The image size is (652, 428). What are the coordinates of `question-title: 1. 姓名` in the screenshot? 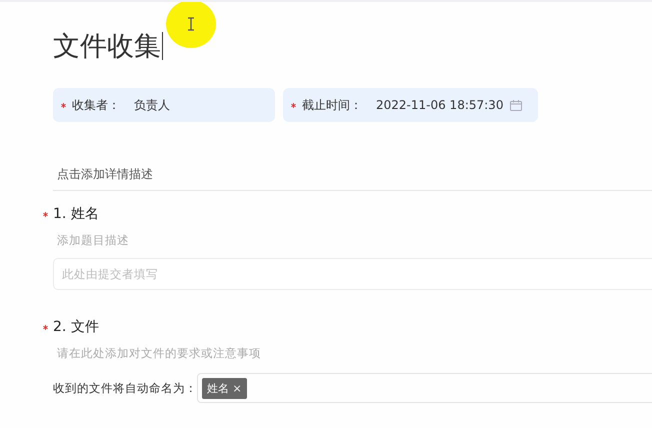 It's located at (76, 214).